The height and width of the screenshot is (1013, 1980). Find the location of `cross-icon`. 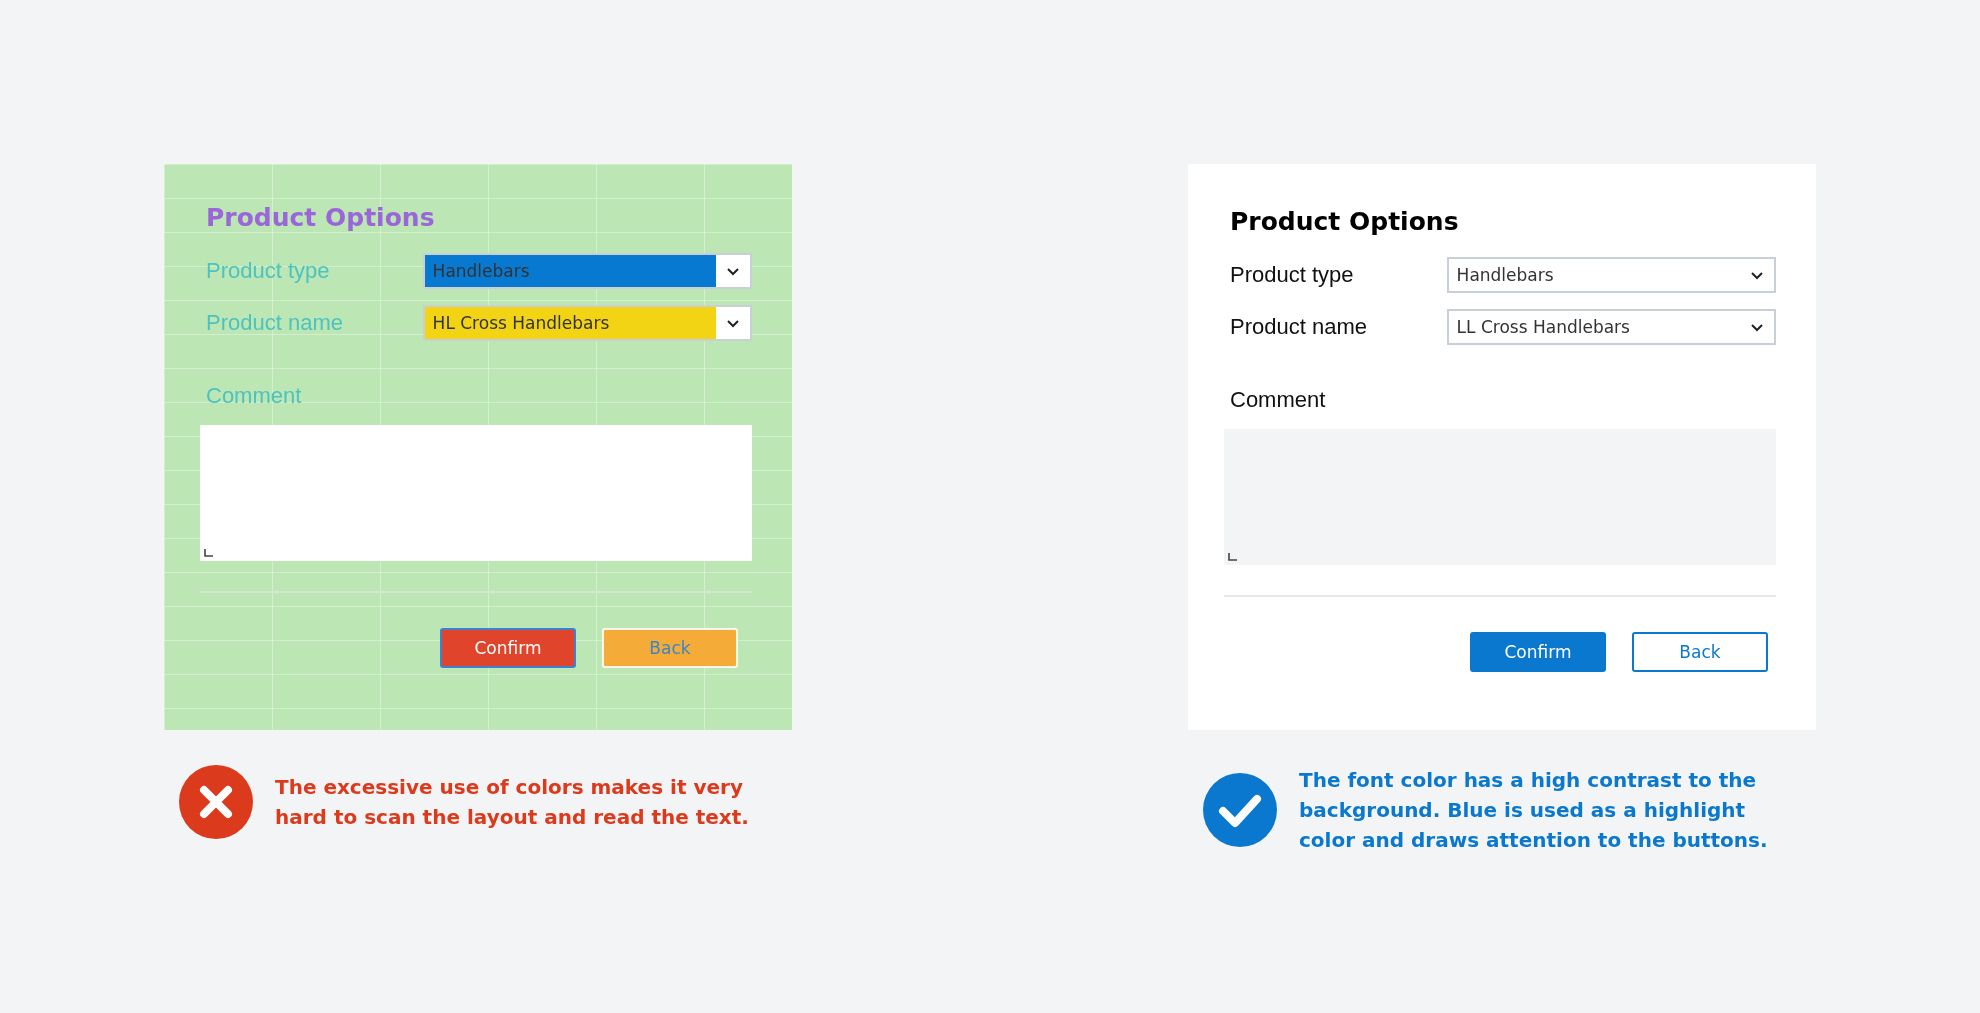

cross-icon is located at coordinates (216, 802).